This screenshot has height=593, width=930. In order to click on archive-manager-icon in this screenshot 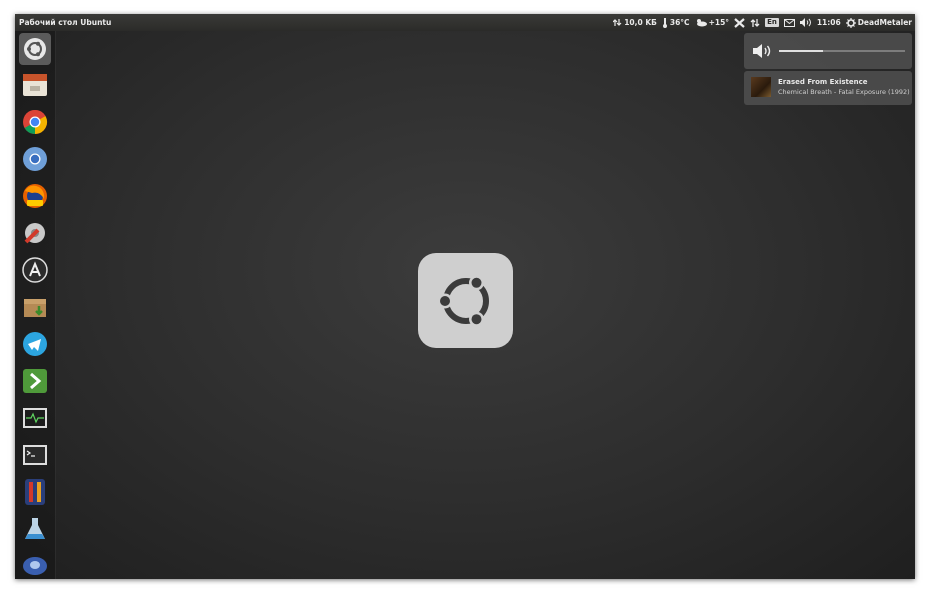, I will do `click(35, 308)`.